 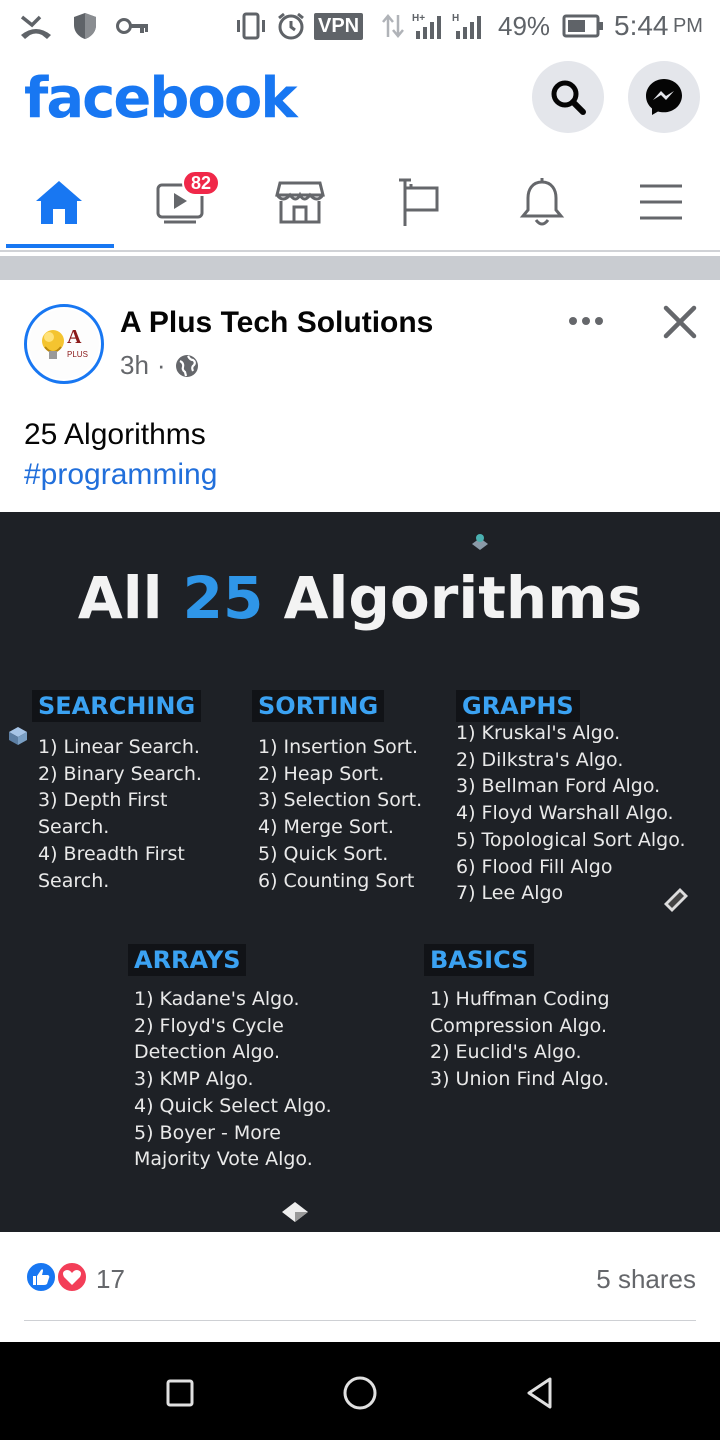 What do you see at coordinates (180, 202) in the screenshot?
I see `tab-watch` at bounding box center [180, 202].